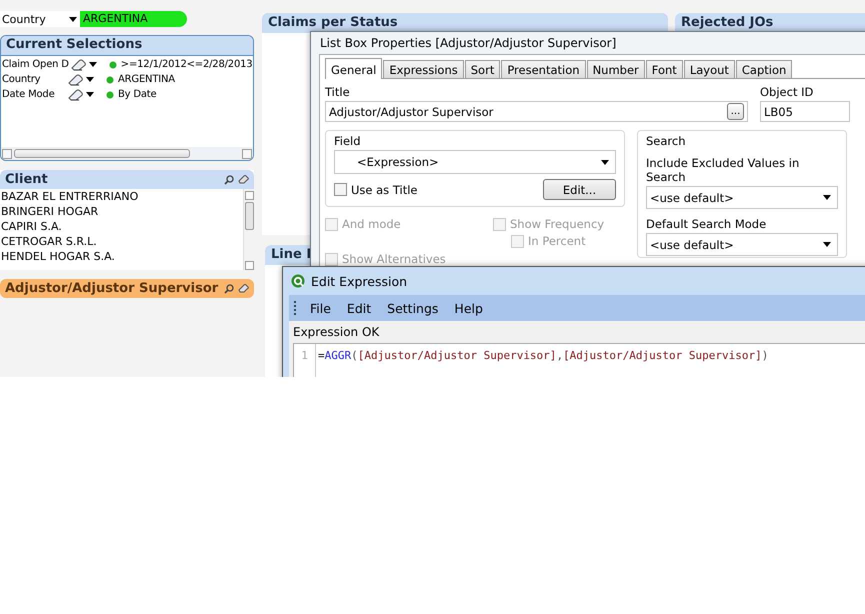 The image size is (865, 614). I want to click on selection-value: >=12/1/2012<=2/28/2013, so click(186, 64).